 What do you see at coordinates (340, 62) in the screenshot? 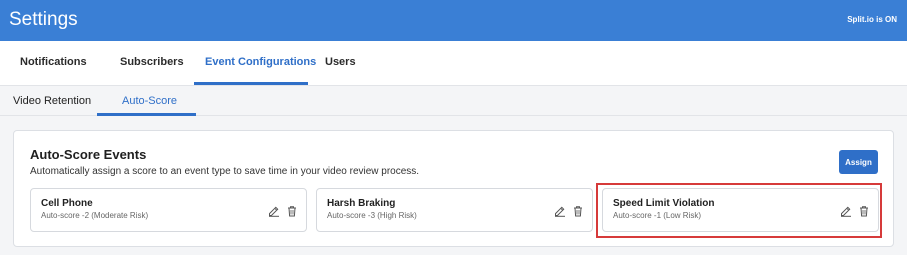
I see `tab-users: Users` at bounding box center [340, 62].